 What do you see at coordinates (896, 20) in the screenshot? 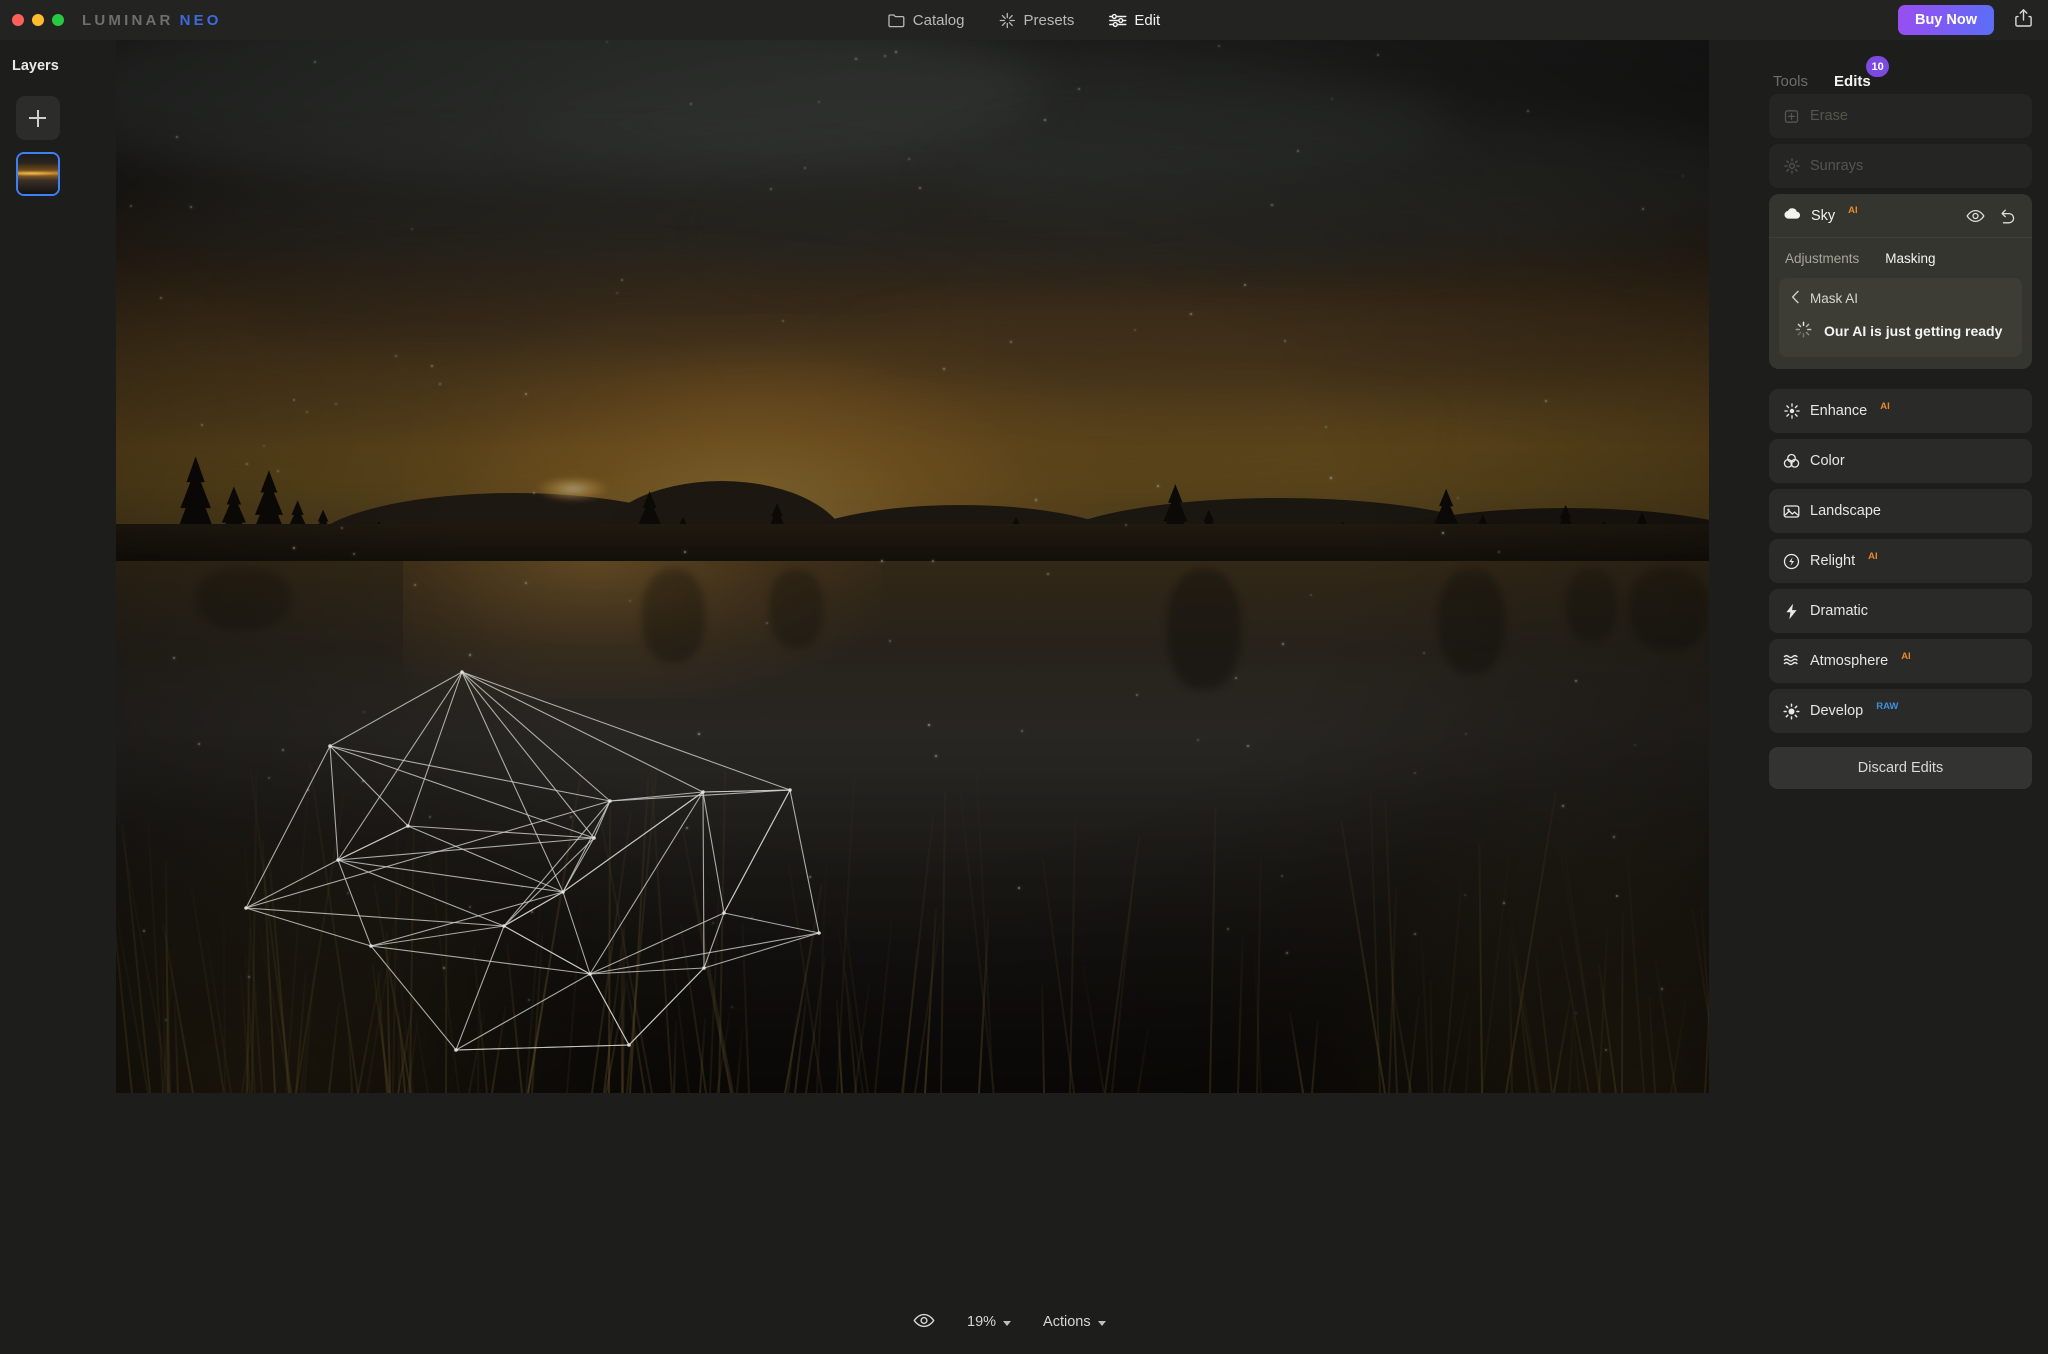
I see `folder-icon` at bounding box center [896, 20].